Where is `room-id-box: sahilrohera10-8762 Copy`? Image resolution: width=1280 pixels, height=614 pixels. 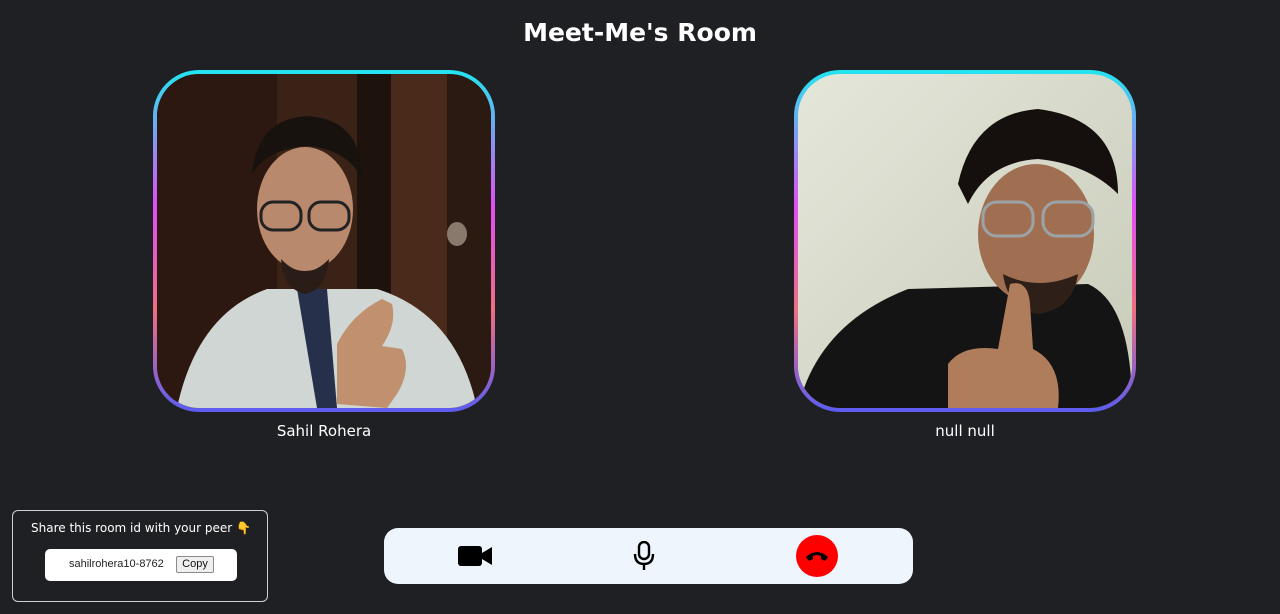 room-id-box: sahilrohera10-8762 Copy is located at coordinates (141, 565).